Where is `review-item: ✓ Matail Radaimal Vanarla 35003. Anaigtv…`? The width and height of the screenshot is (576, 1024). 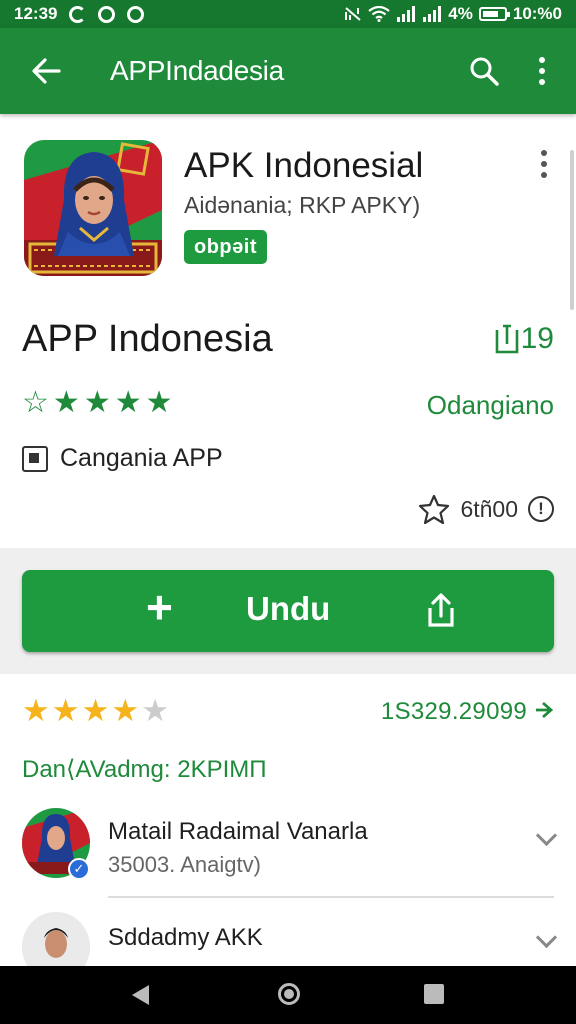 review-item: ✓ Matail Radaimal Vanarla 35003. Anaigtv… is located at coordinates (288, 854).